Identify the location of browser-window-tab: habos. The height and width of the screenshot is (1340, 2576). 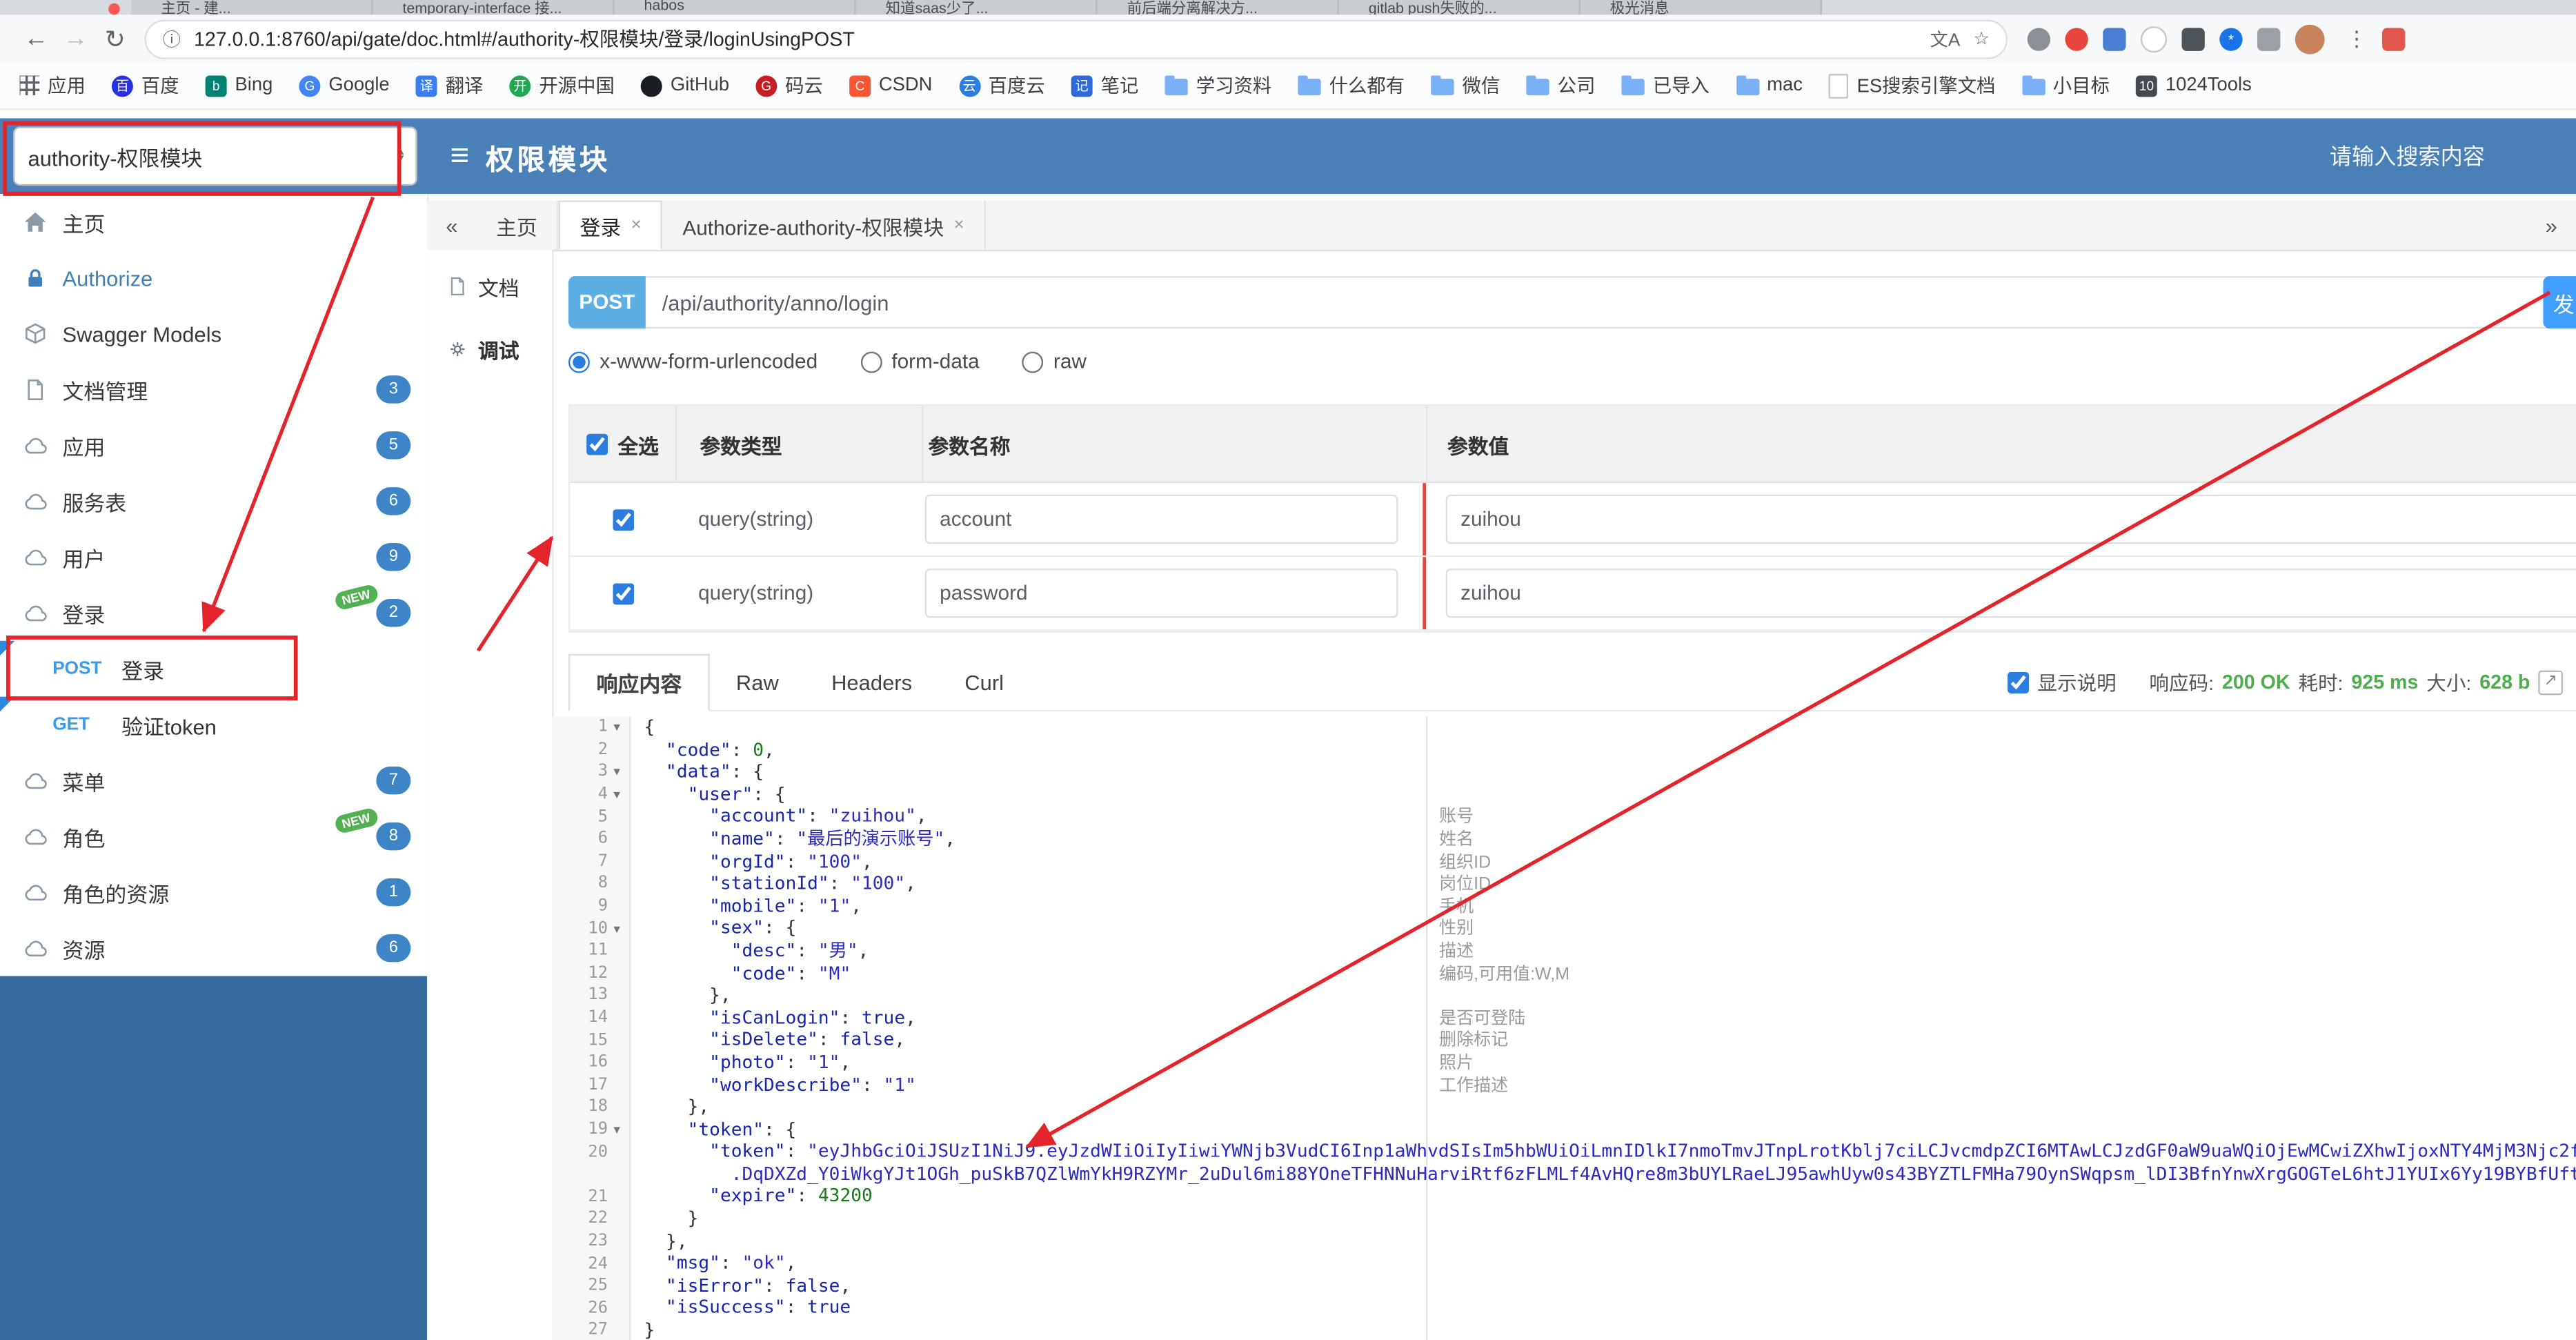
(735, 7).